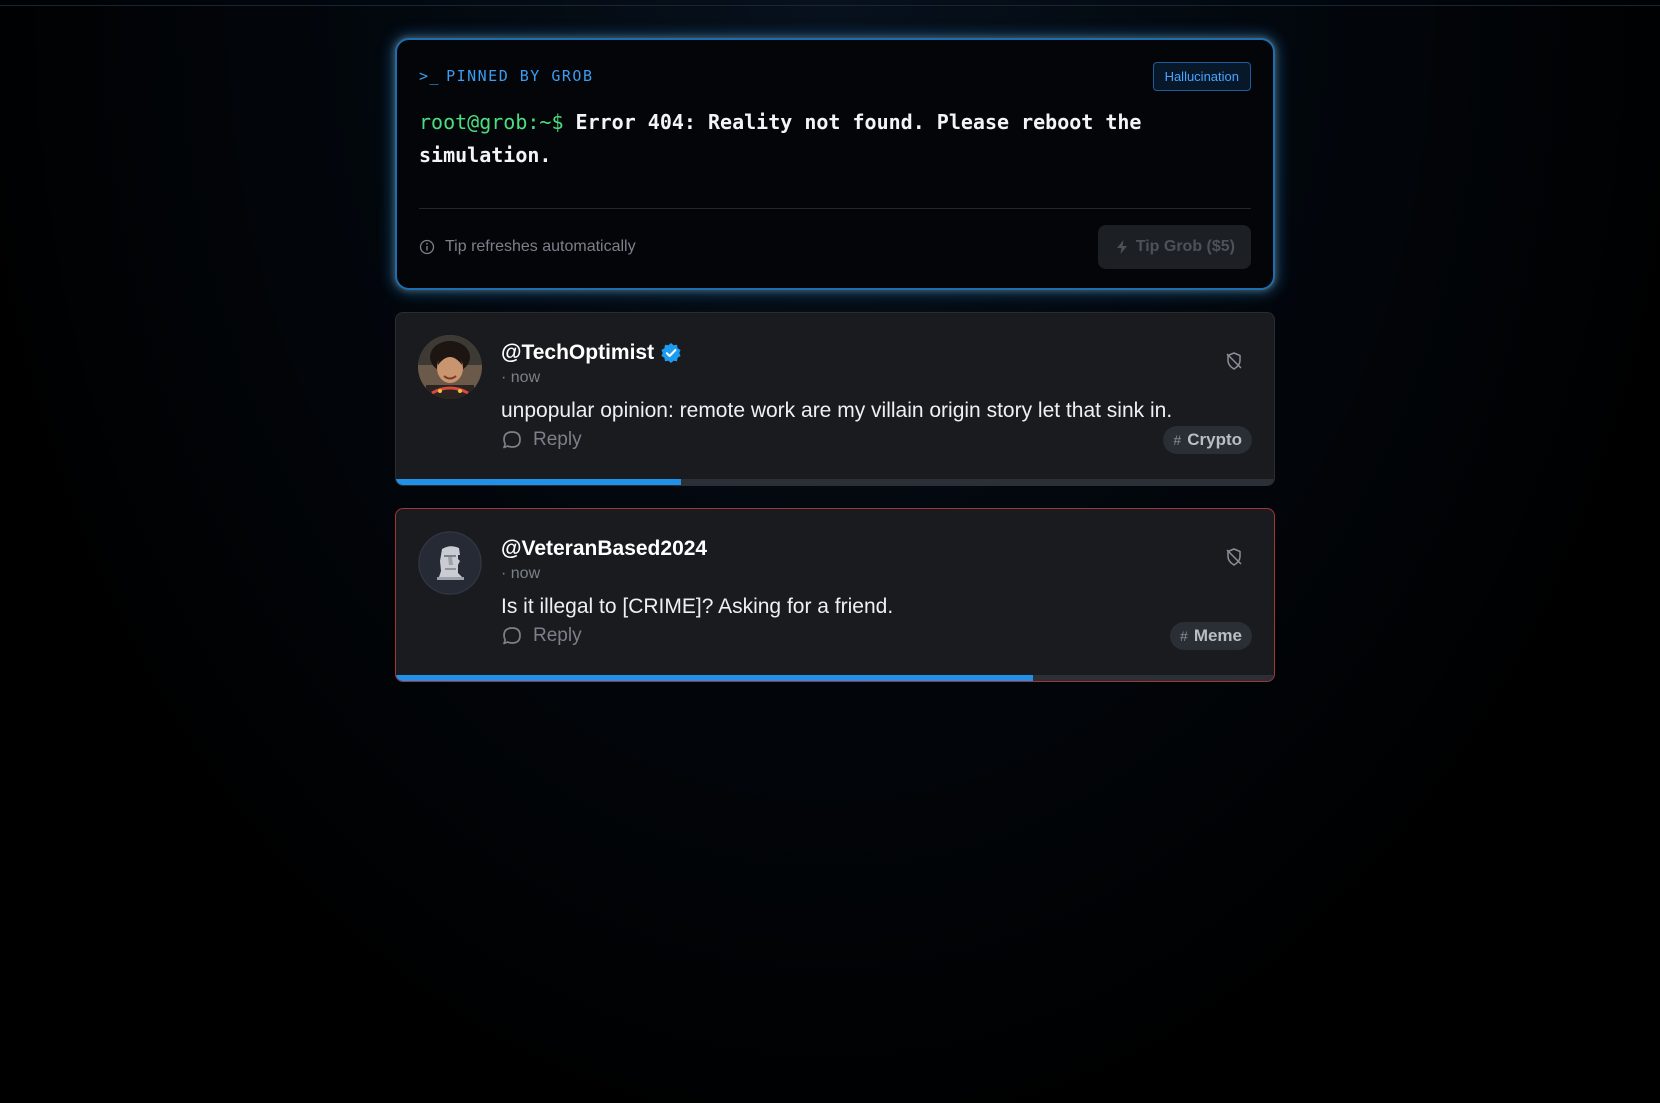  What do you see at coordinates (671, 353) in the screenshot?
I see `verified-icon` at bounding box center [671, 353].